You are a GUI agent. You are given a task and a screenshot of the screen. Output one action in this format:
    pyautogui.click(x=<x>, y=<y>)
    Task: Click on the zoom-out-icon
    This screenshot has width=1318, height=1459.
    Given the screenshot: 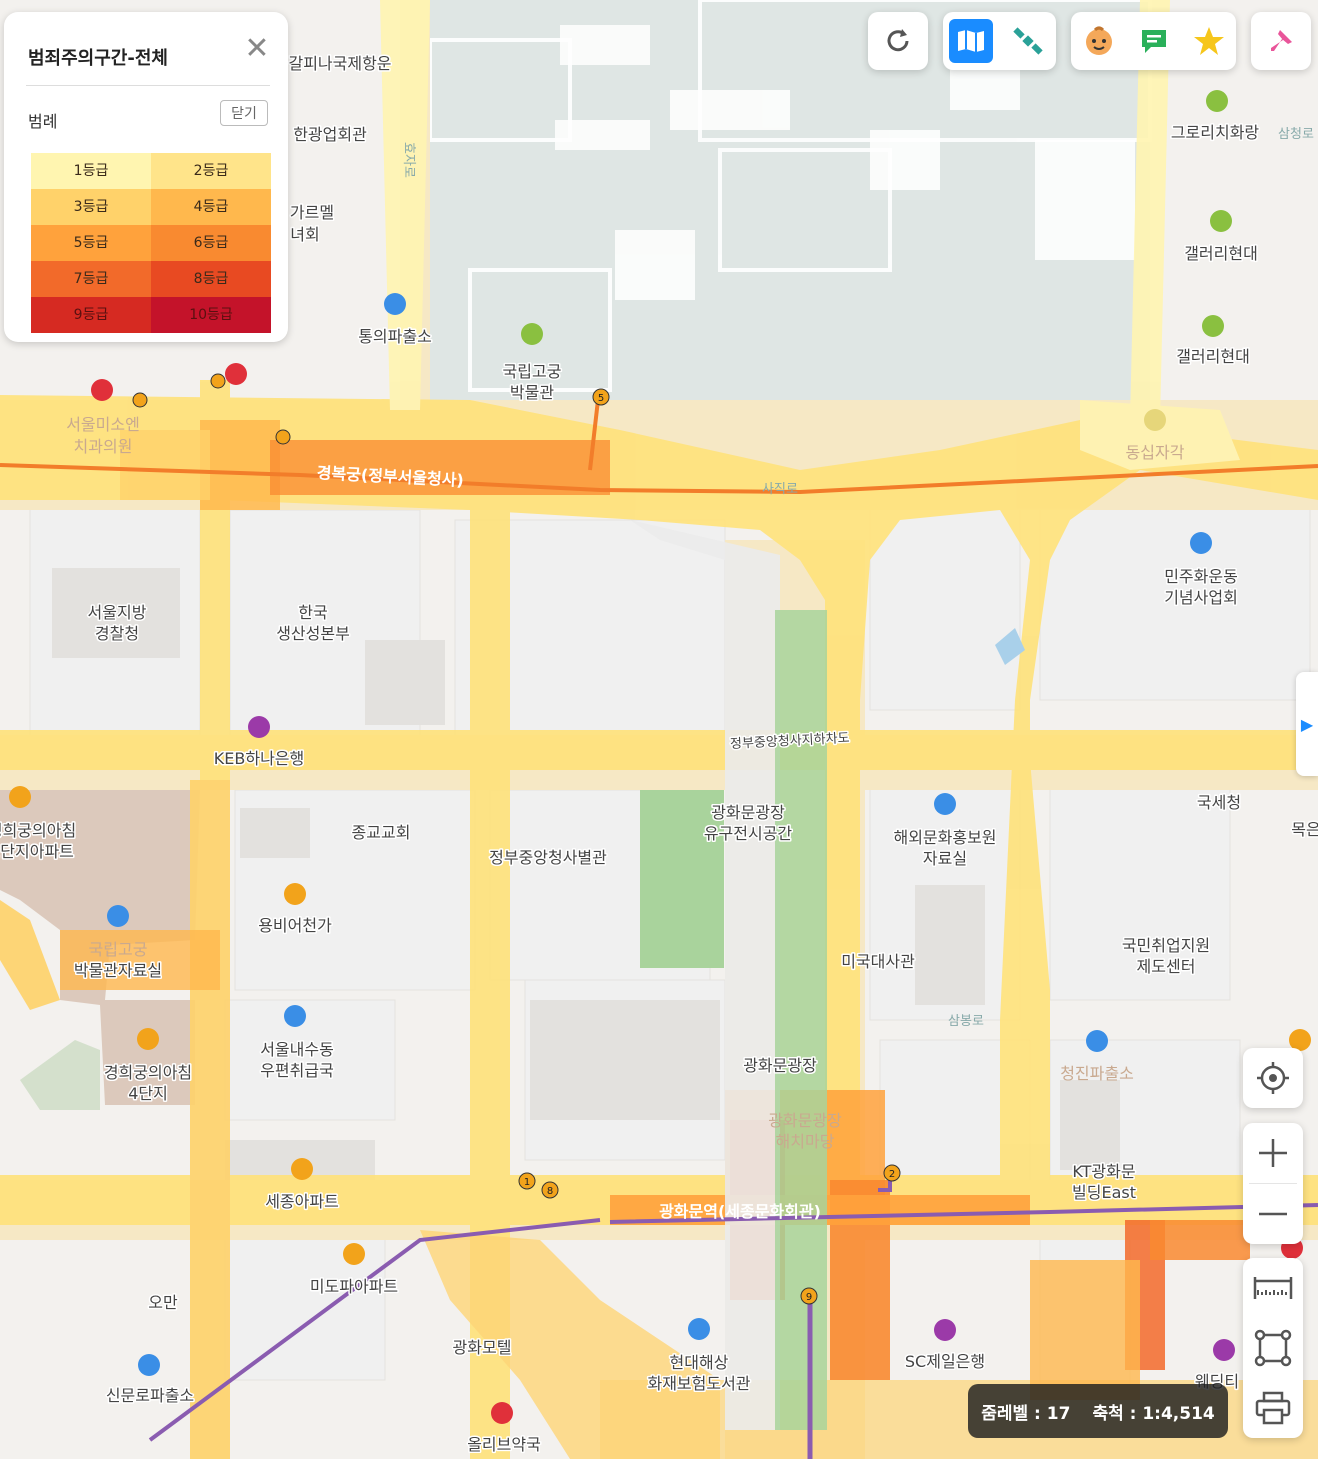 What is the action you would take?
    pyautogui.click(x=1273, y=1214)
    